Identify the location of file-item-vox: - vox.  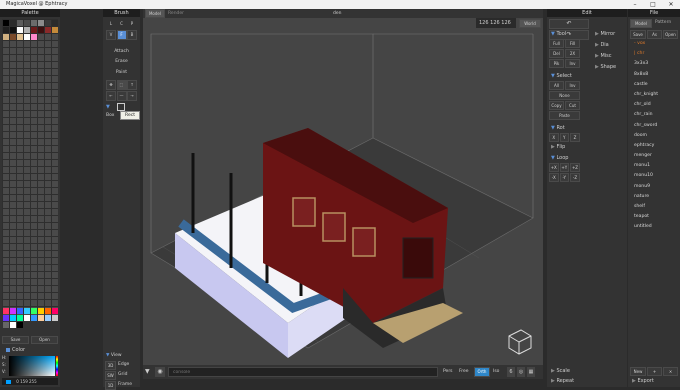
(654, 44).